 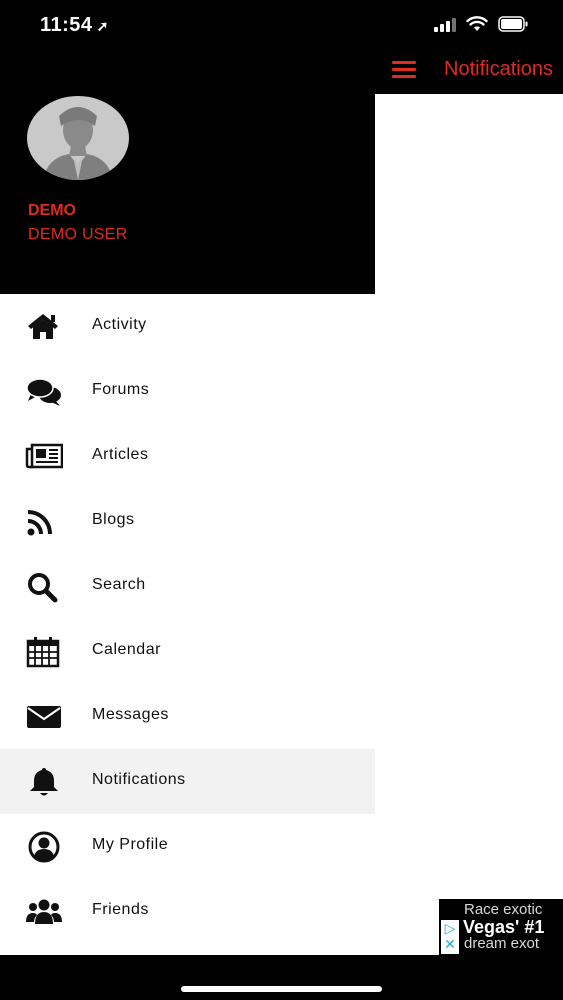 What do you see at coordinates (498, 69) in the screenshot?
I see `page-title: Notifications` at bounding box center [498, 69].